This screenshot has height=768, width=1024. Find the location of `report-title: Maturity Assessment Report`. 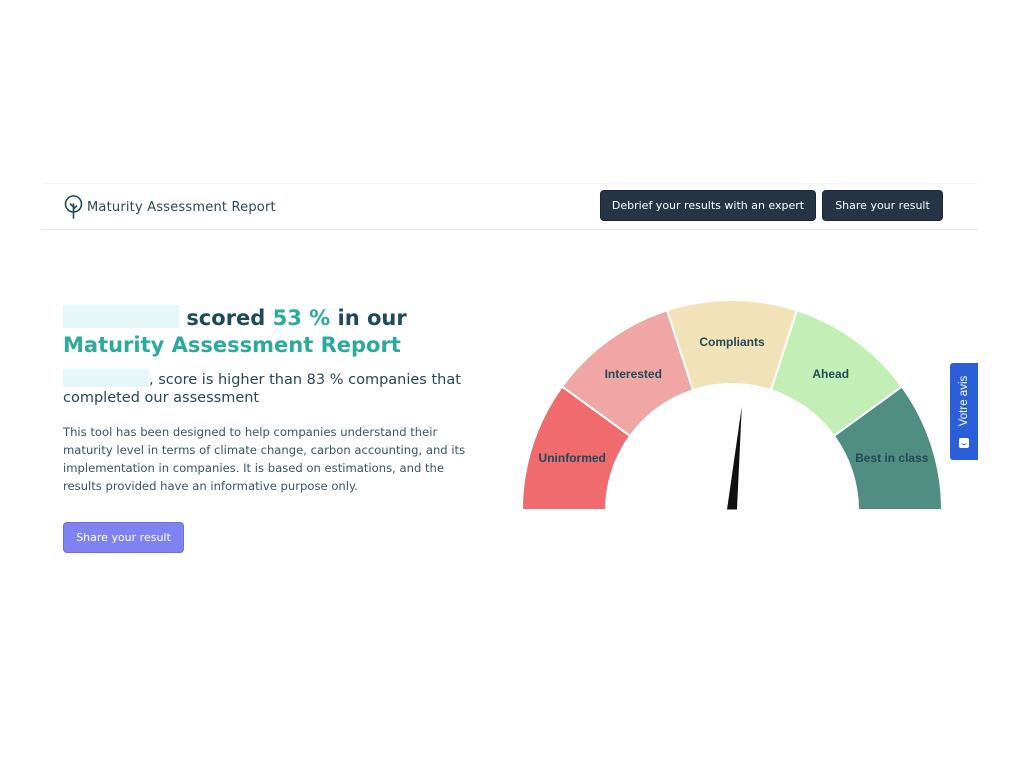

report-title: Maturity Assessment Report is located at coordinates (181, 207).